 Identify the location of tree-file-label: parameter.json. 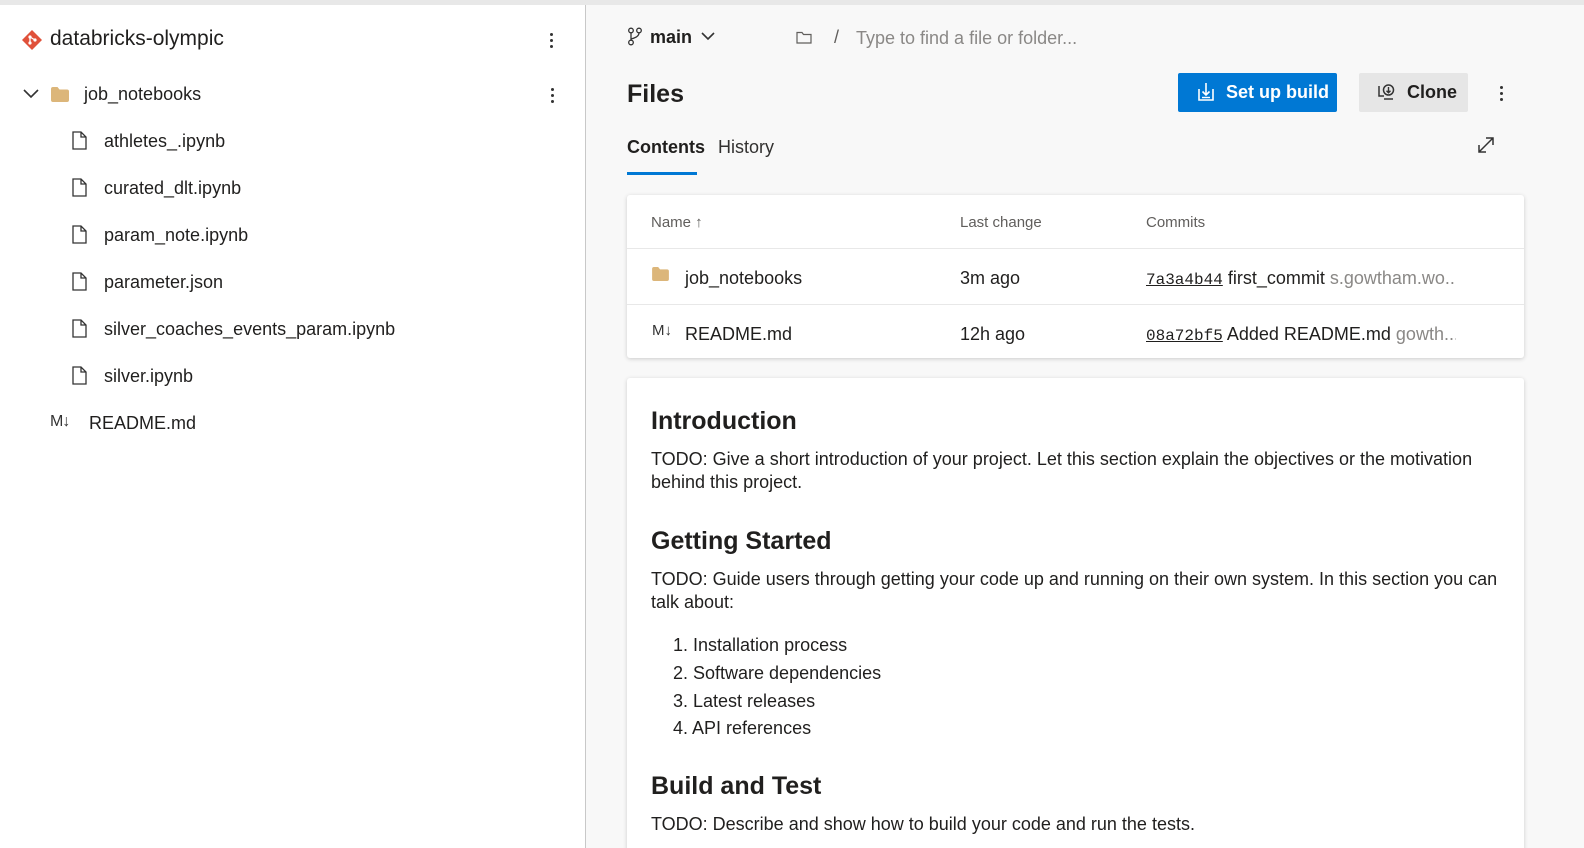
(164, 282).